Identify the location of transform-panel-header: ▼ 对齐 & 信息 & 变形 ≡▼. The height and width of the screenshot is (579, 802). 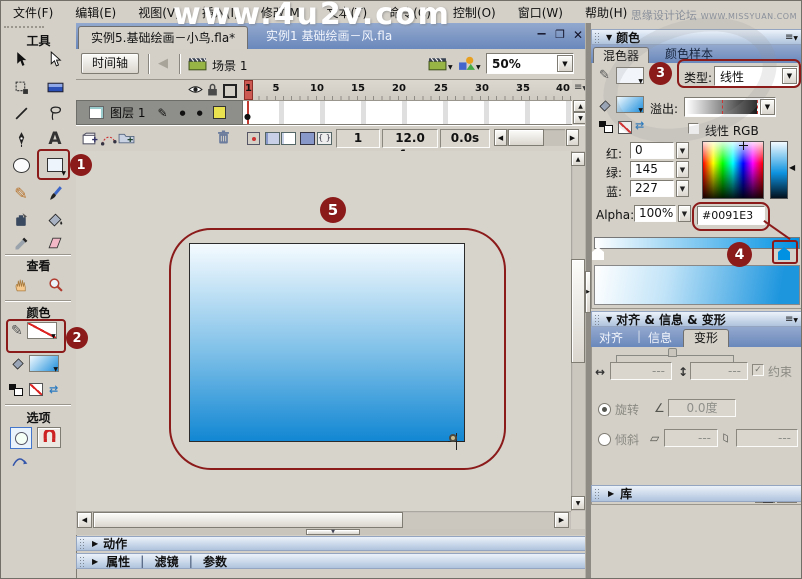
(696, 319).